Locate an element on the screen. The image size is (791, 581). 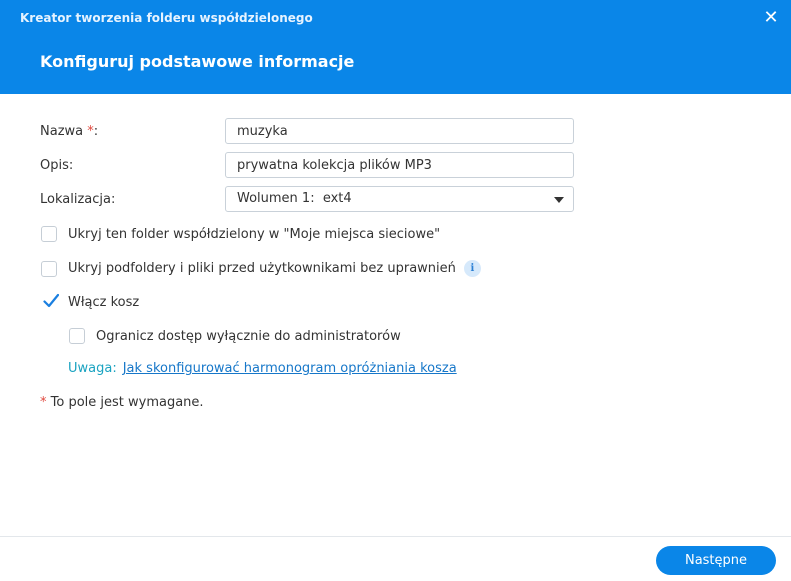
hide-subfolders-checkbox is located at coordinates (49, 268).